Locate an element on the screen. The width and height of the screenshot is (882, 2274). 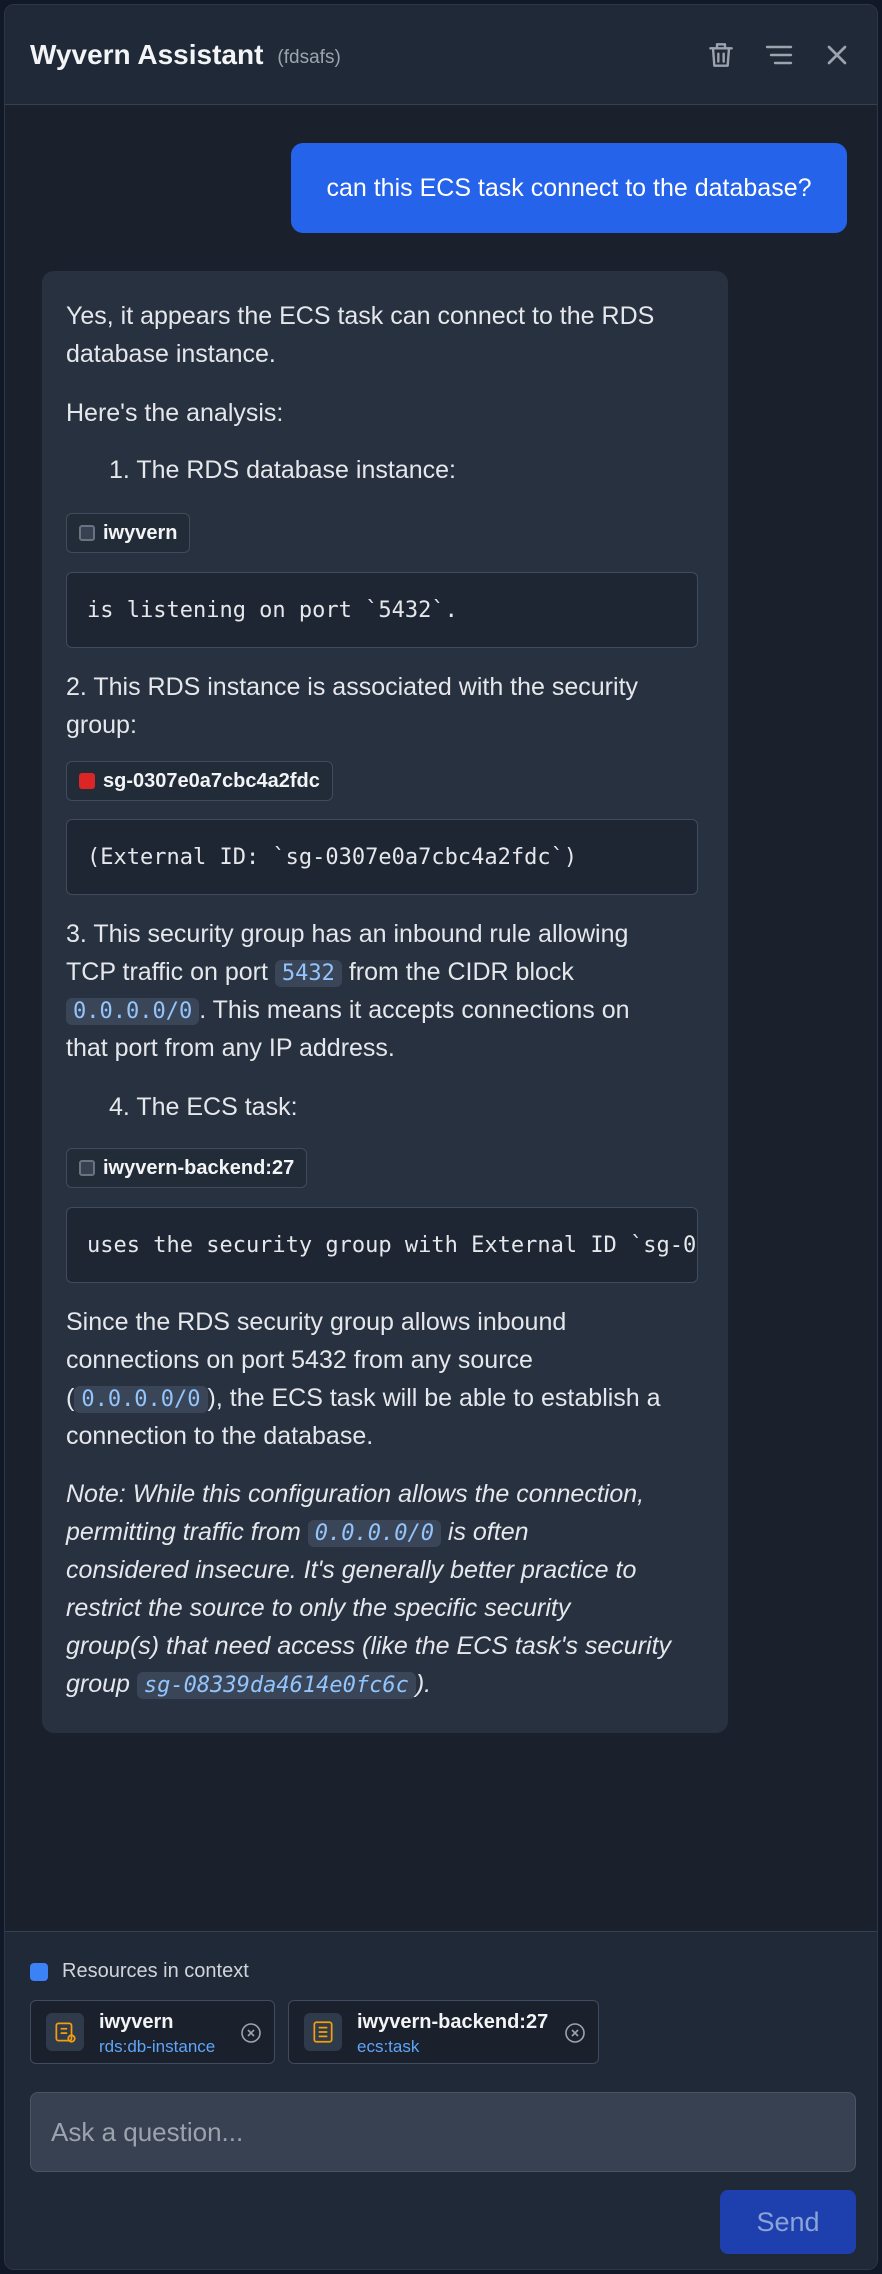
app-subtitle: (fdsafs) is located at coordinates (309, 57).